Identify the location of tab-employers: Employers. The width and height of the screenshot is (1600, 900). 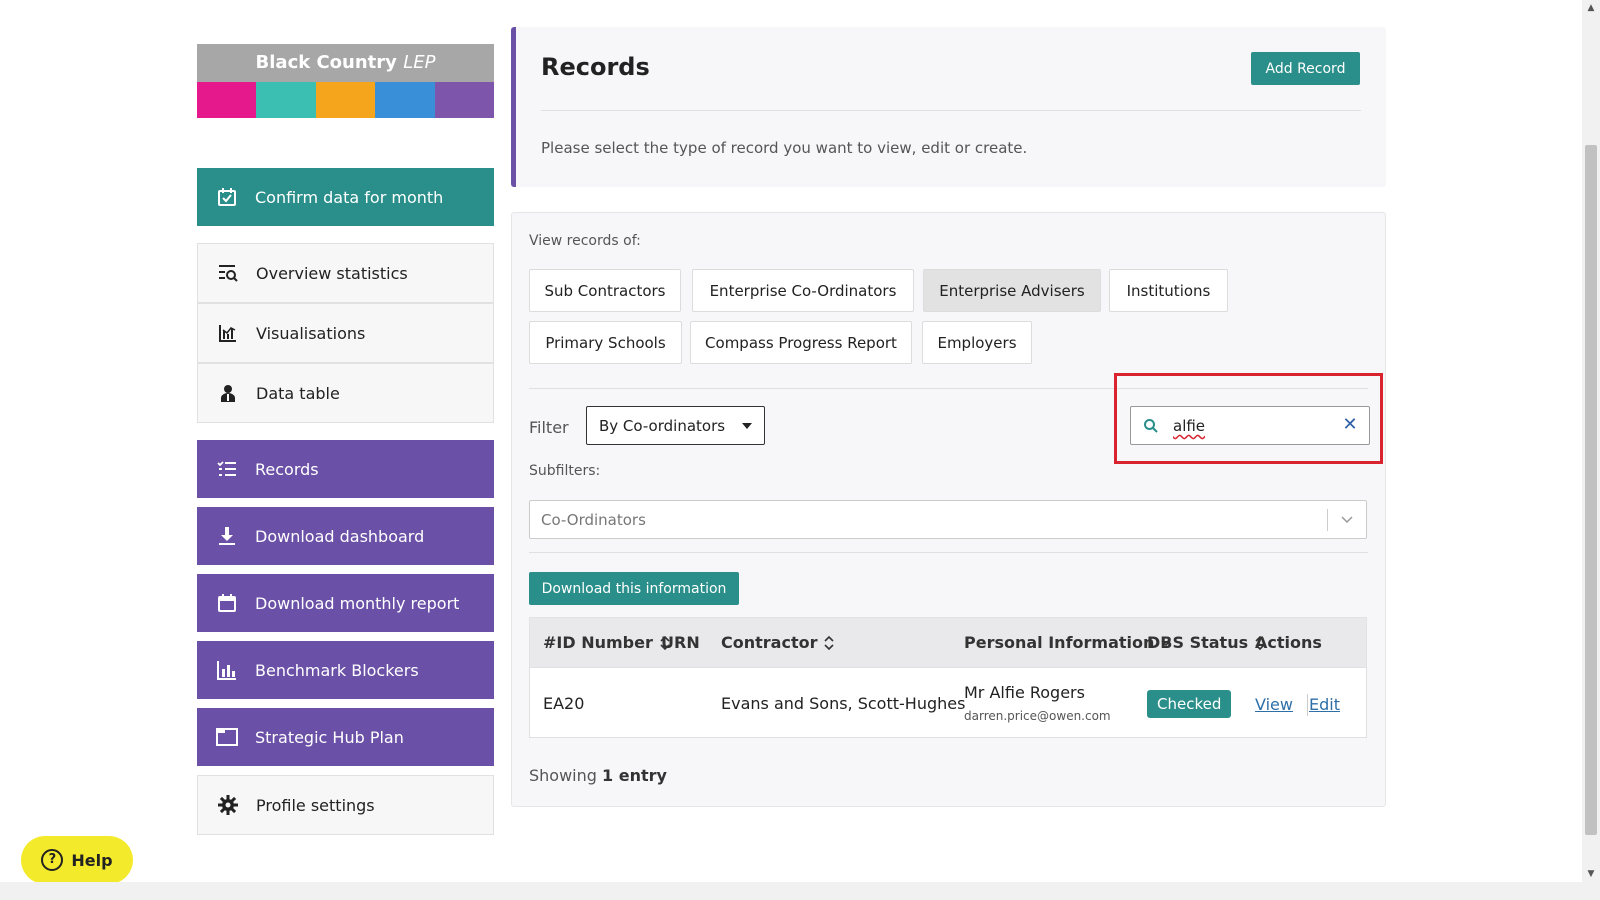
(977, 342).